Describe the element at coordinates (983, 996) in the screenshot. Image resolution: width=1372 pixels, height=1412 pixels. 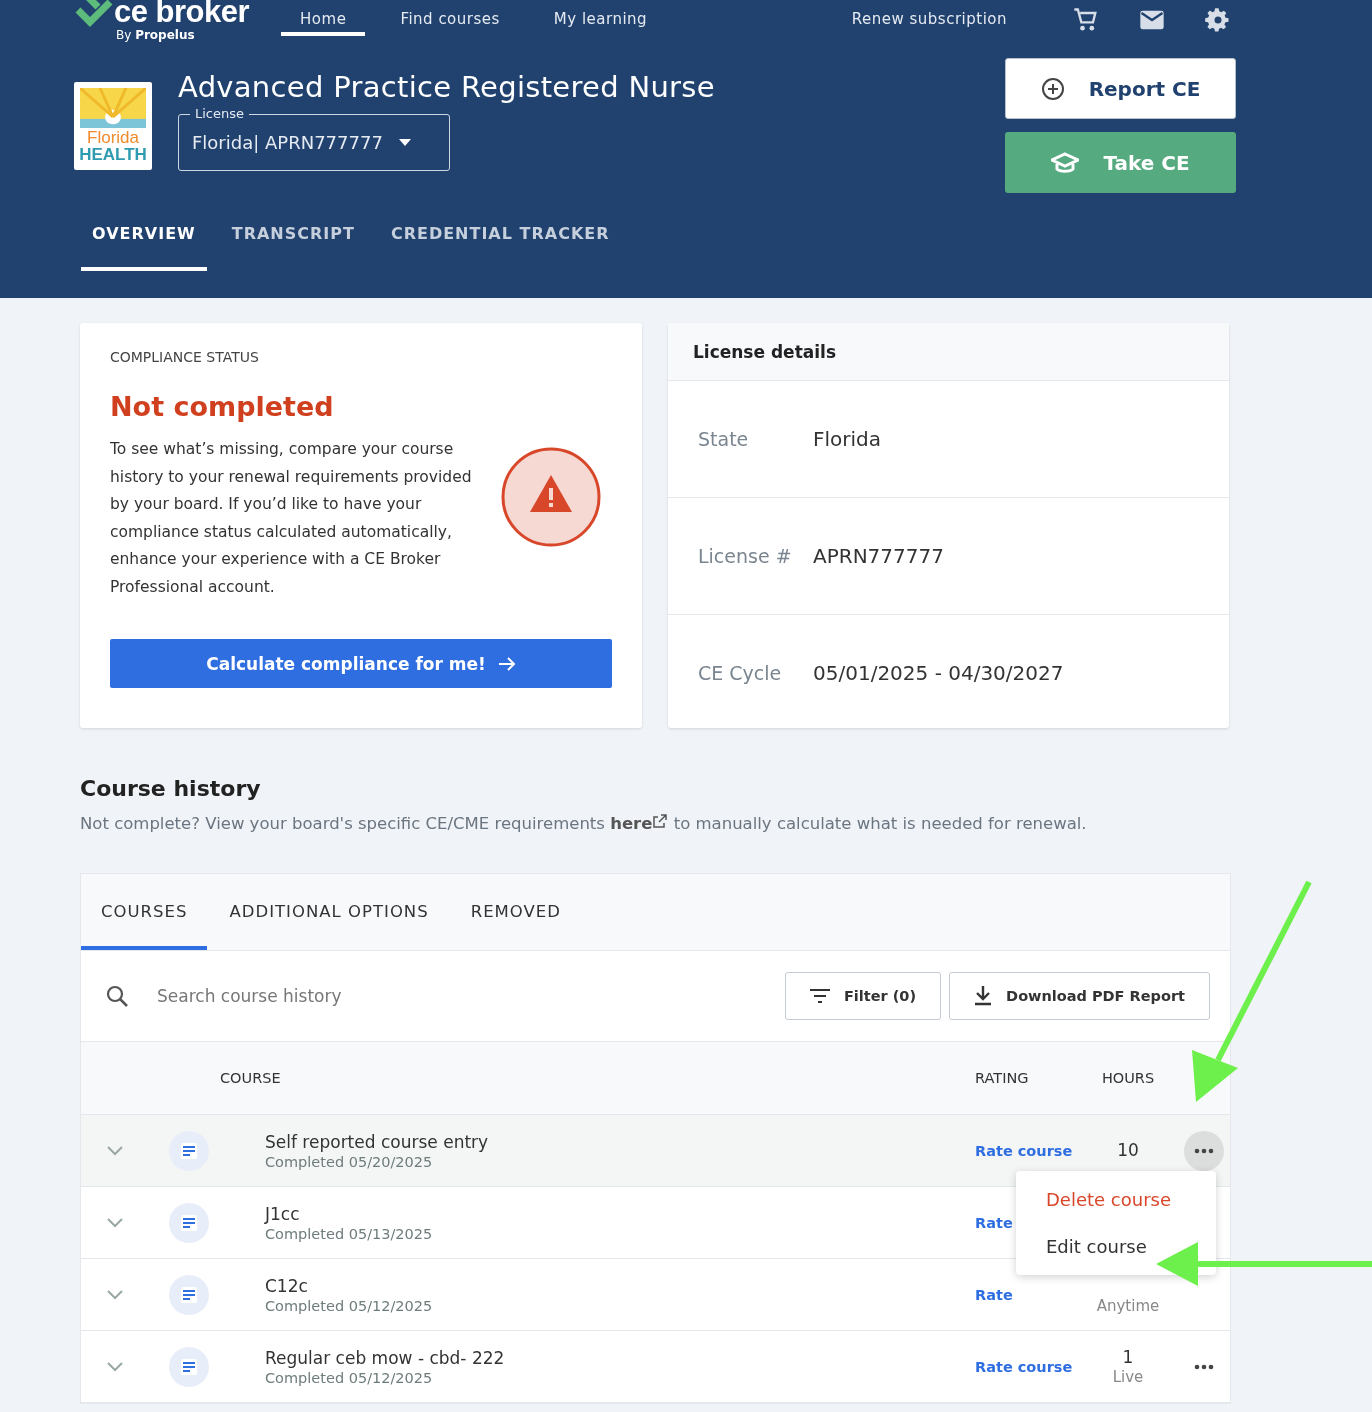
I see `download-icon` at that location.